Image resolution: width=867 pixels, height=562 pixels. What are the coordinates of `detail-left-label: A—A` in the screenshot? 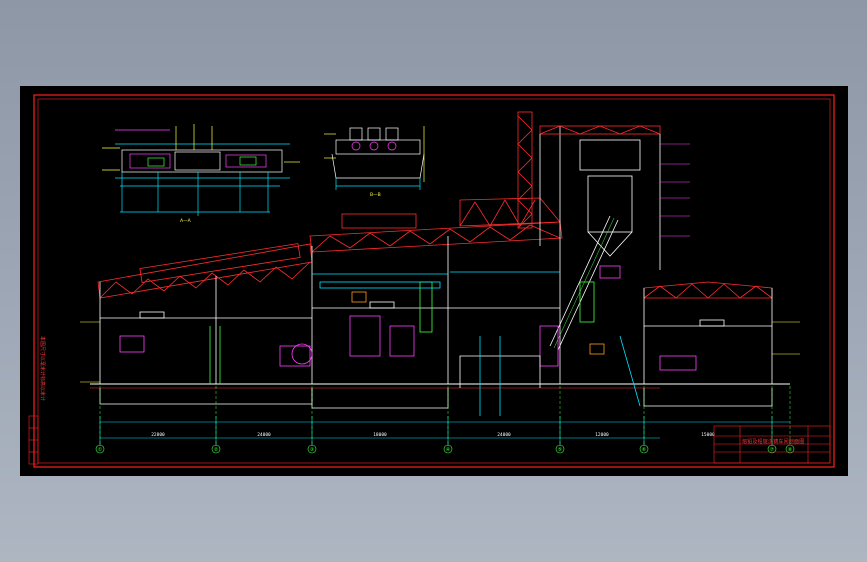 It's located at (186, 221).